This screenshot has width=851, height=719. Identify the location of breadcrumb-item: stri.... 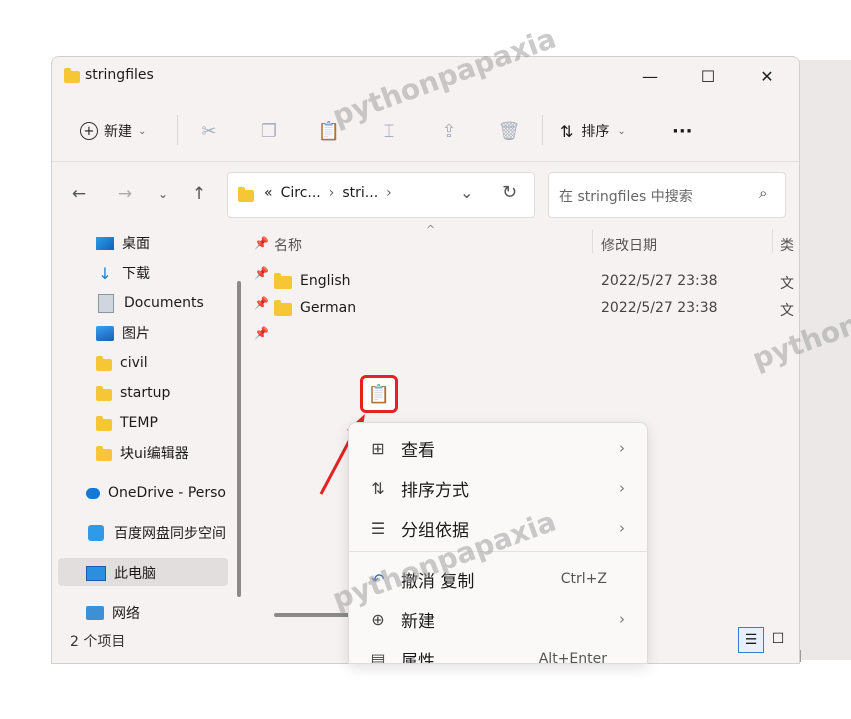
(360, 193).